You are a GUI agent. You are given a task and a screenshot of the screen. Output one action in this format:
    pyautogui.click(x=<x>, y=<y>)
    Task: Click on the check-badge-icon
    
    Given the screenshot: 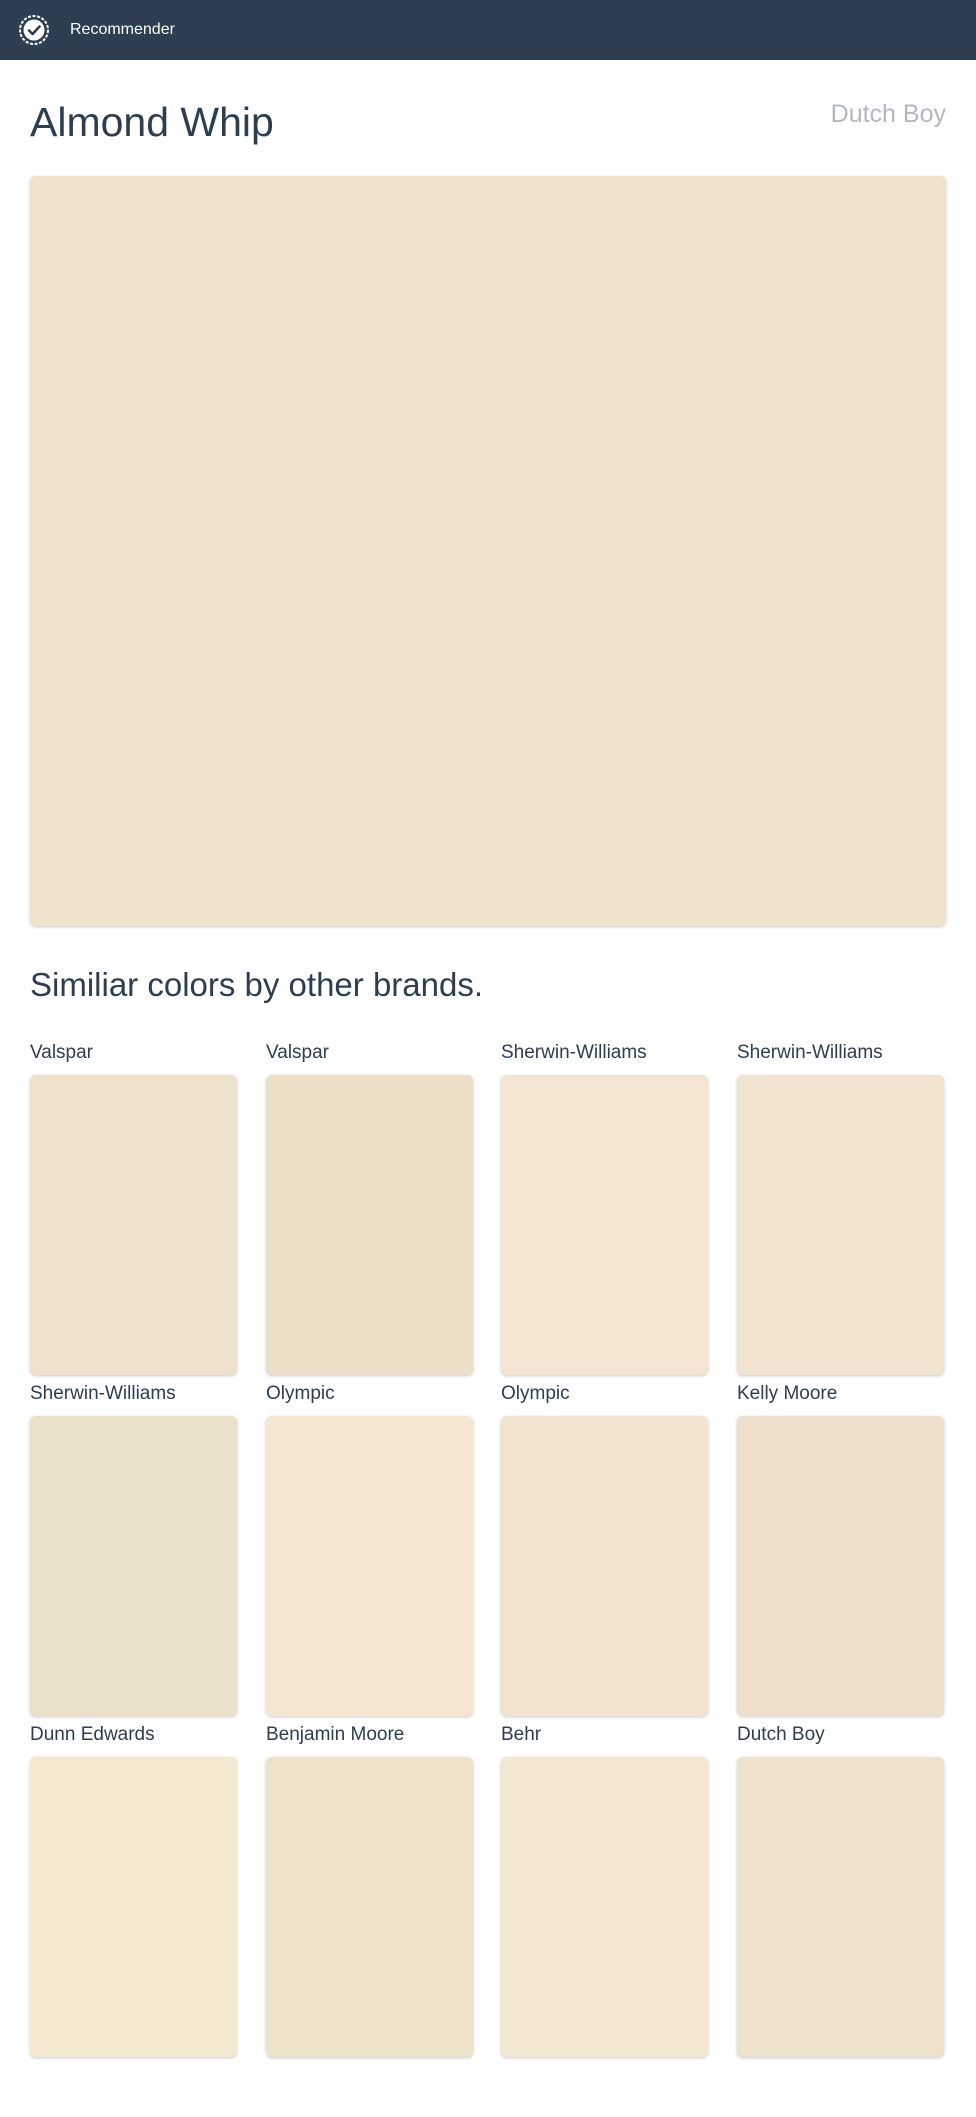 What is the action you would take?
    pyautogui.click(x=34, y=30)
    